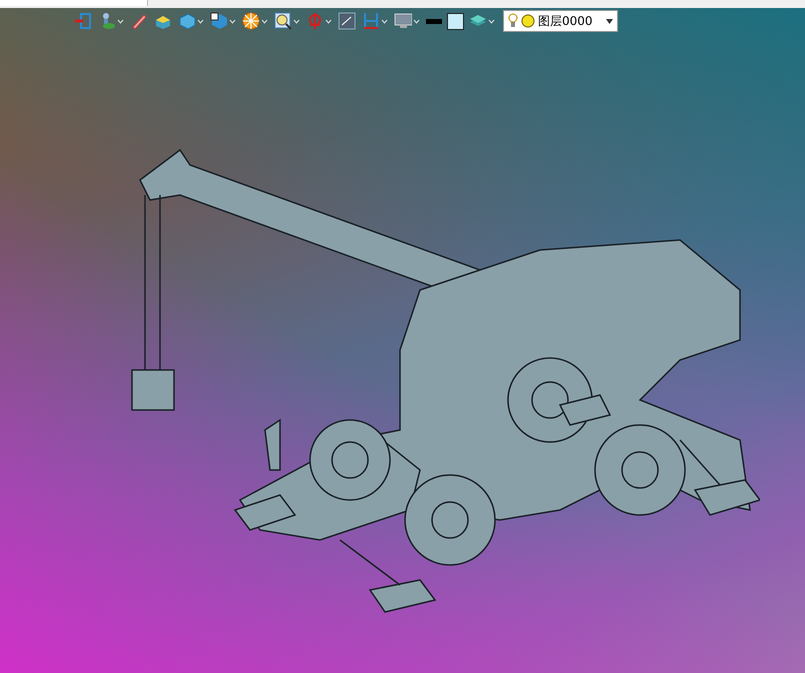 The width and height of the screenshot is (805, 673). What do you see at coordinates (139, 21) in the screenshot?
I see `pen-icon` at bounding box center [139, 21].